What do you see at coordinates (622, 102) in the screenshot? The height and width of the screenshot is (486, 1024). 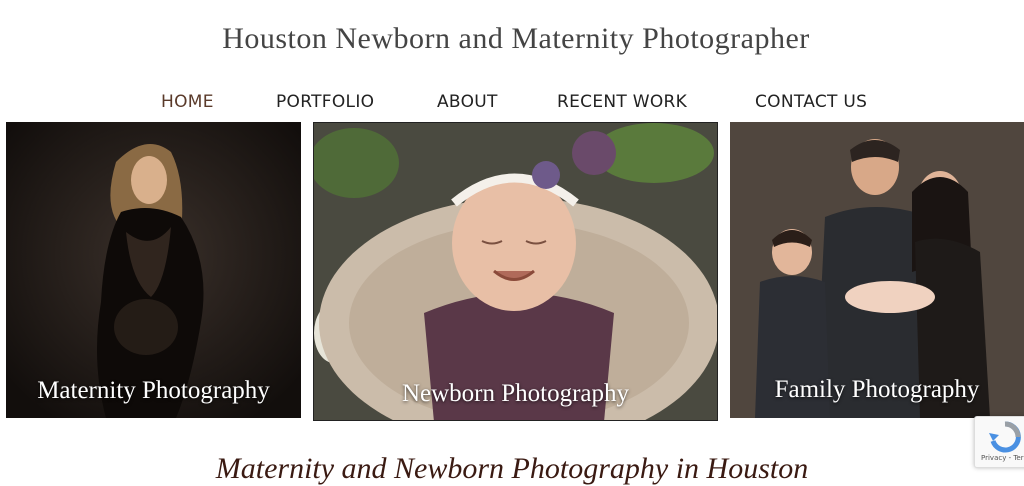 I see `nav-recent-work: RECENT WORK` at bounding box center [622, 102].